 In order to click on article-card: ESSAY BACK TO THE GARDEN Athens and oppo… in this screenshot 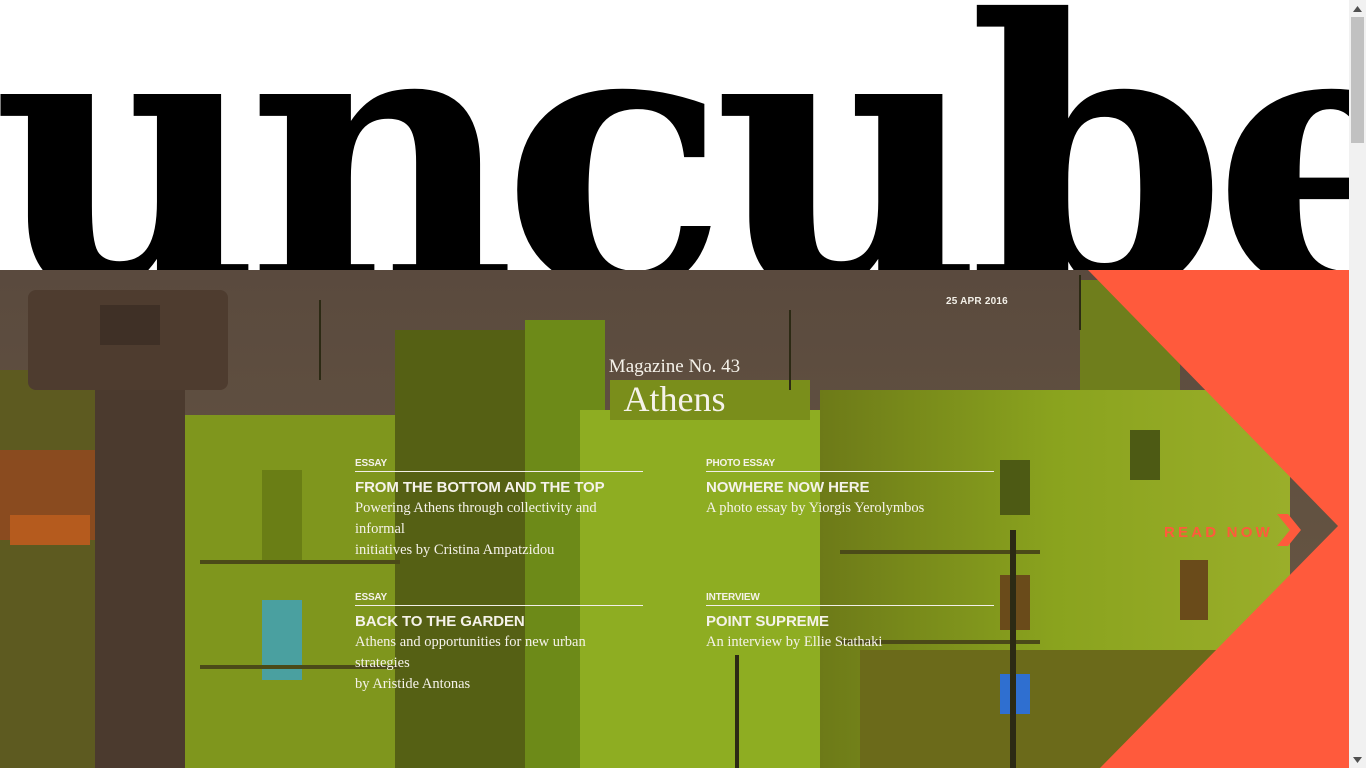, I will do `click(499, 643)`.